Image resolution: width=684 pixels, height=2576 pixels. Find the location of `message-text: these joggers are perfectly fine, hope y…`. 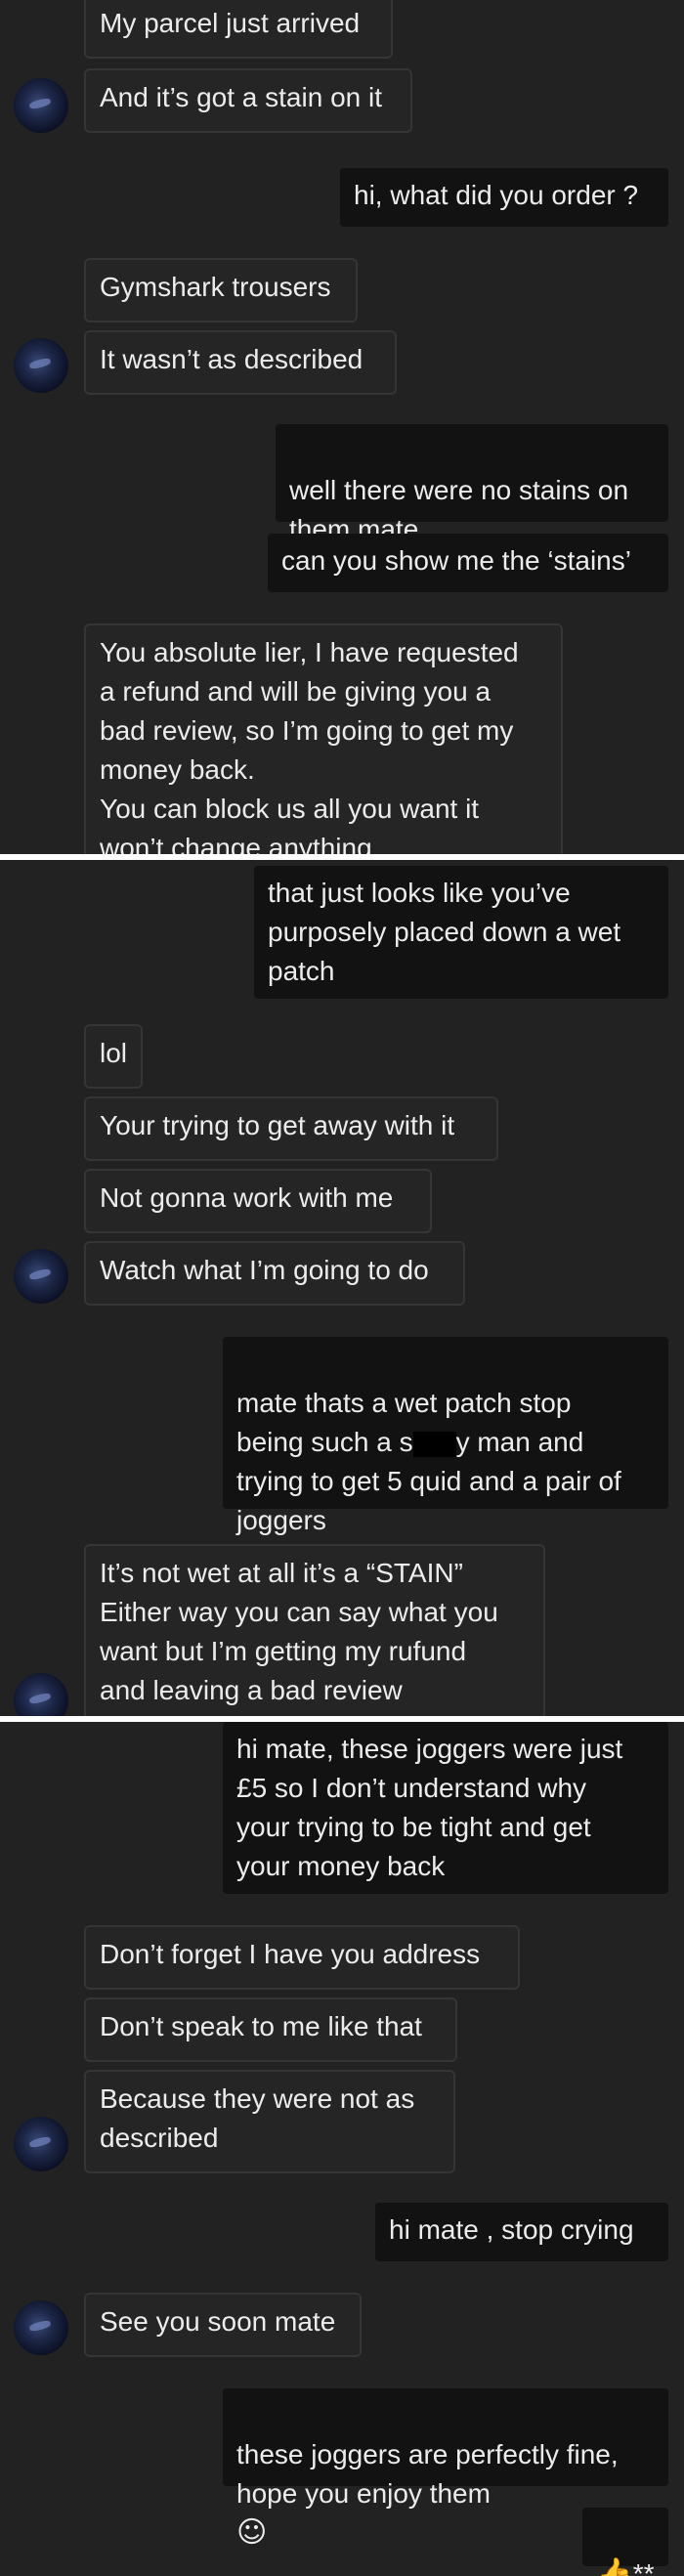

message-text: these joggers are perfectly fine, hope y… is located at coordinates (427, 2474).